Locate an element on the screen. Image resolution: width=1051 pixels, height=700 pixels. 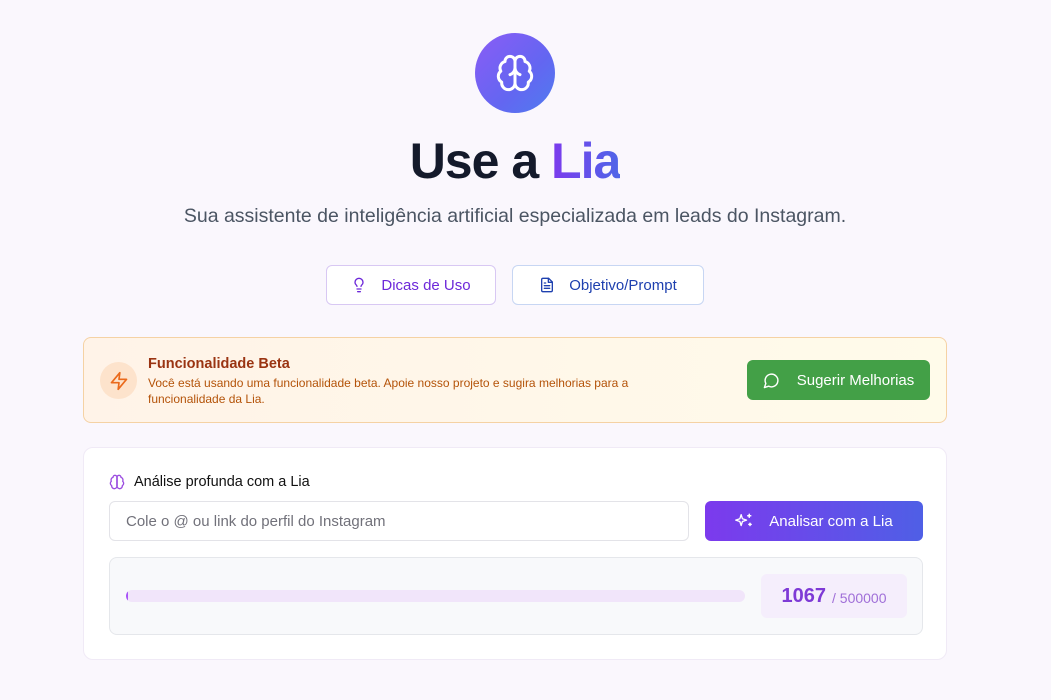
suggest-improvements-button: Sugerir Melhorias is located at coordinates (838, 380).